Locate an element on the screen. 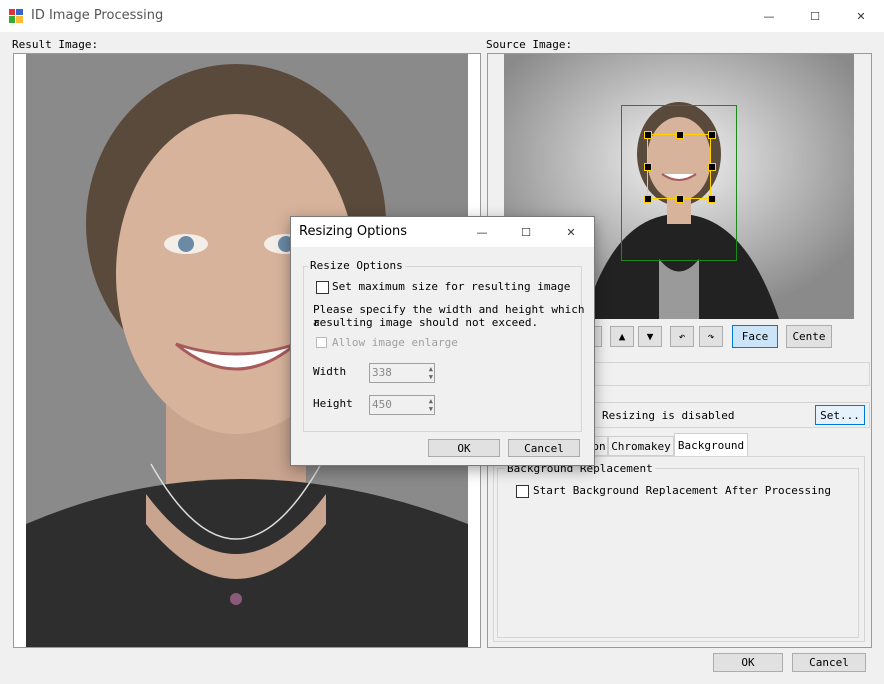 This screenshot has height=684, width=884. height-value: 450 is located at coordinates (382, 404).